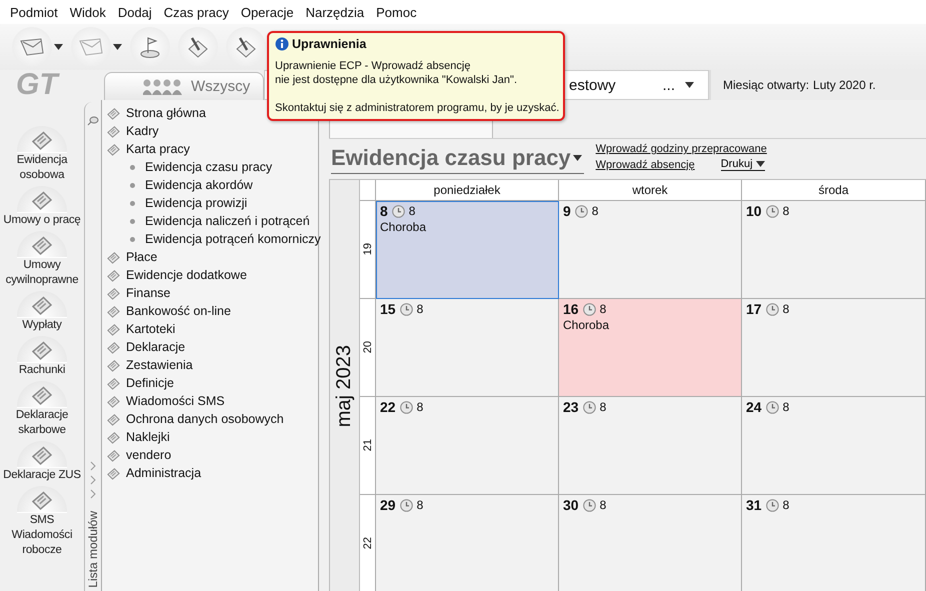 The image size is (926, 591). Describe the element at coordinates (742, 164) in the screenshot. I see `print-button: Drukuj` at that location.